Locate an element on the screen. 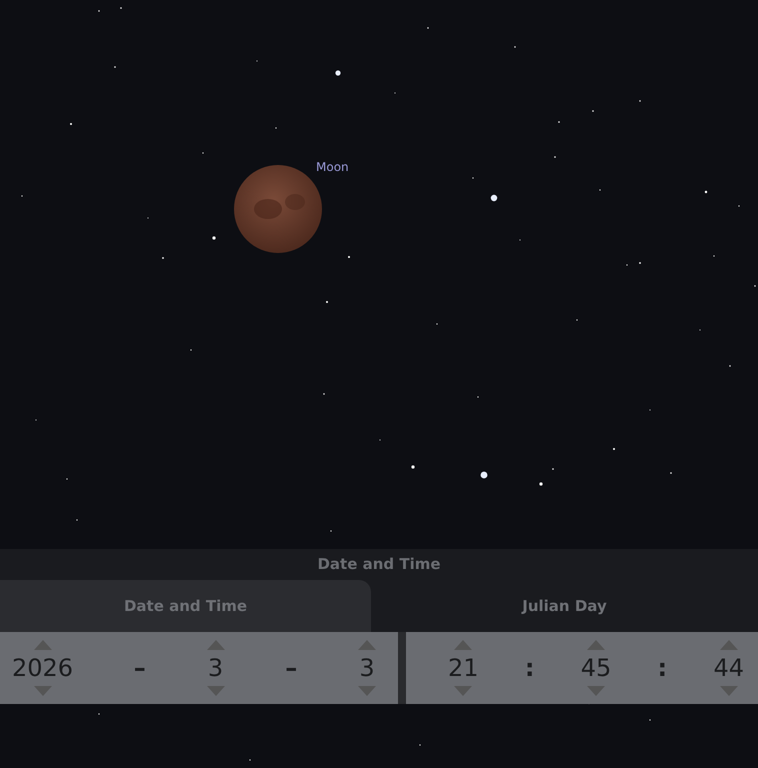 Image resolution: width=758 pixels, height=768 pixels. tab: Julian Day is located at coordinates (564, 606).